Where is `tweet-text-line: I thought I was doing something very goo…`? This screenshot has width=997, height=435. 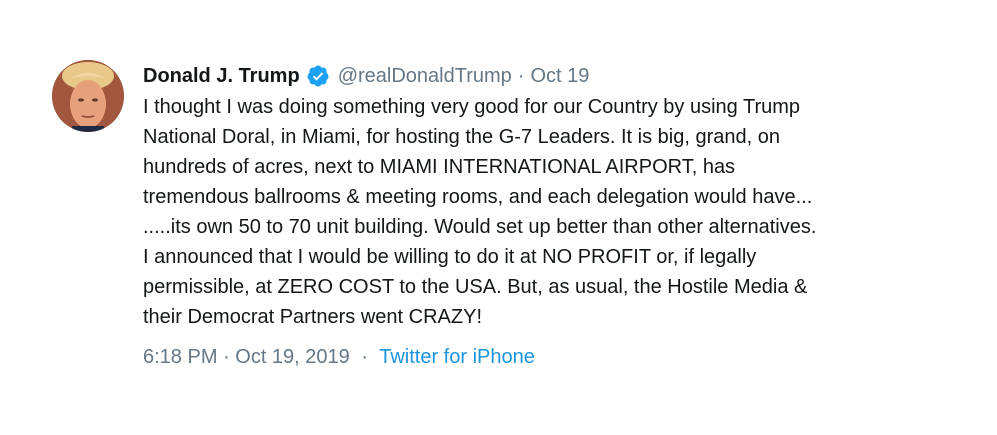
tweet-text-line: I thought I was doing something very goo… is located at coordinates (472, 107).